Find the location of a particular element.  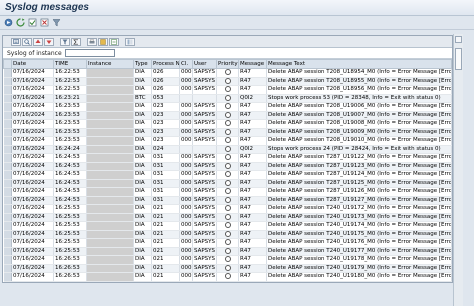

column-header-client: Cl. is located at coordinates (186, 64).